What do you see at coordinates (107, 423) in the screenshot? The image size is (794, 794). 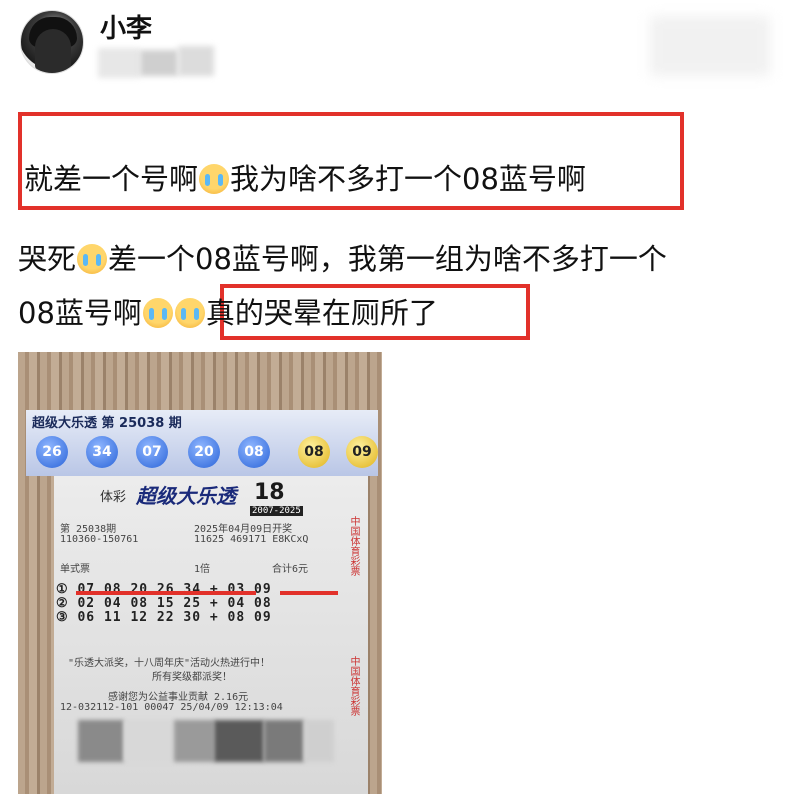 I see `banner-title: 超级大乐透 第 25038 期` at bounding box center [107, 423].